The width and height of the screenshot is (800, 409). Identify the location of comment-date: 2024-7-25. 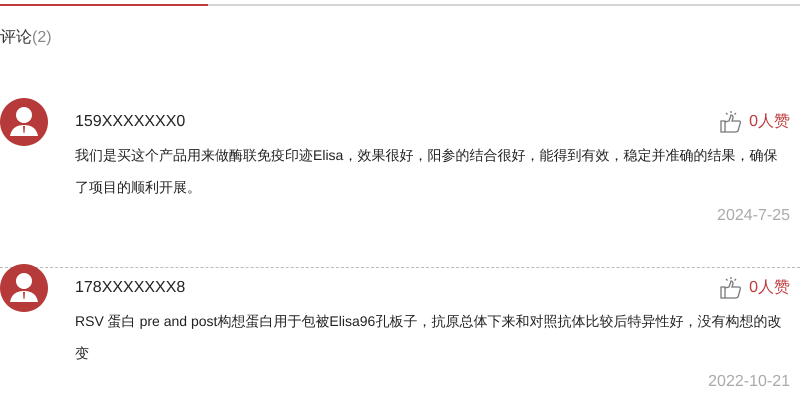
(753, 216).